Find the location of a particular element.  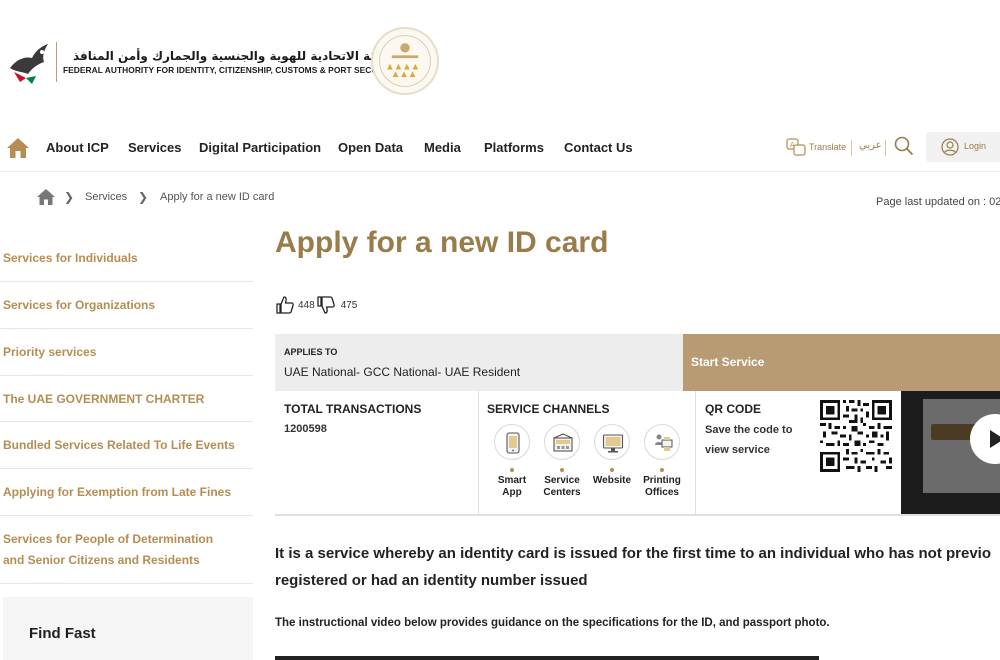

sidebar-item-government-charter: The UAE GOVERNMENT CHARTER is located at coordinates (126, 399).